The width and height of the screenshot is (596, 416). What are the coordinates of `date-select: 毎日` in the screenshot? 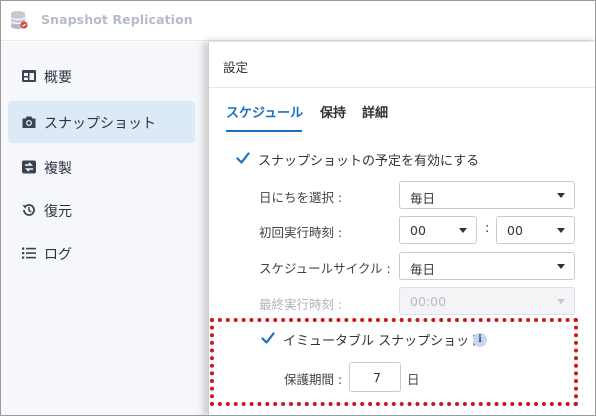 It's located at (487, 195).